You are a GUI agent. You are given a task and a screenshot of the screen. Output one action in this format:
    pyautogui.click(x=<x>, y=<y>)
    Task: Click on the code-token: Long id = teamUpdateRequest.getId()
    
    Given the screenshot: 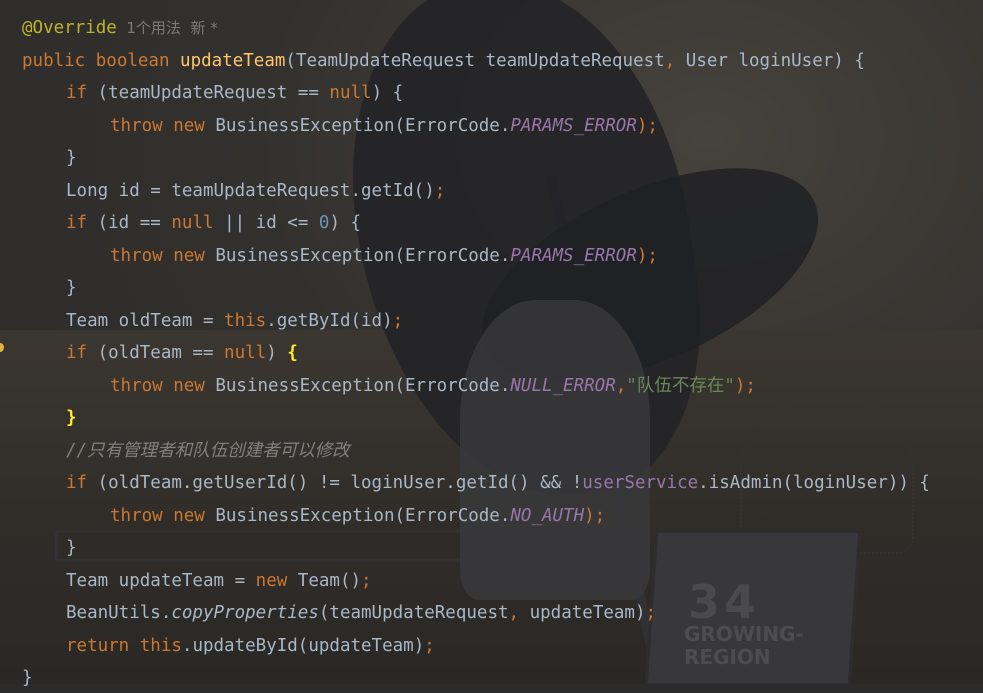 What is the action you would take?
    pyautogui.click(x=250, y=191)
    